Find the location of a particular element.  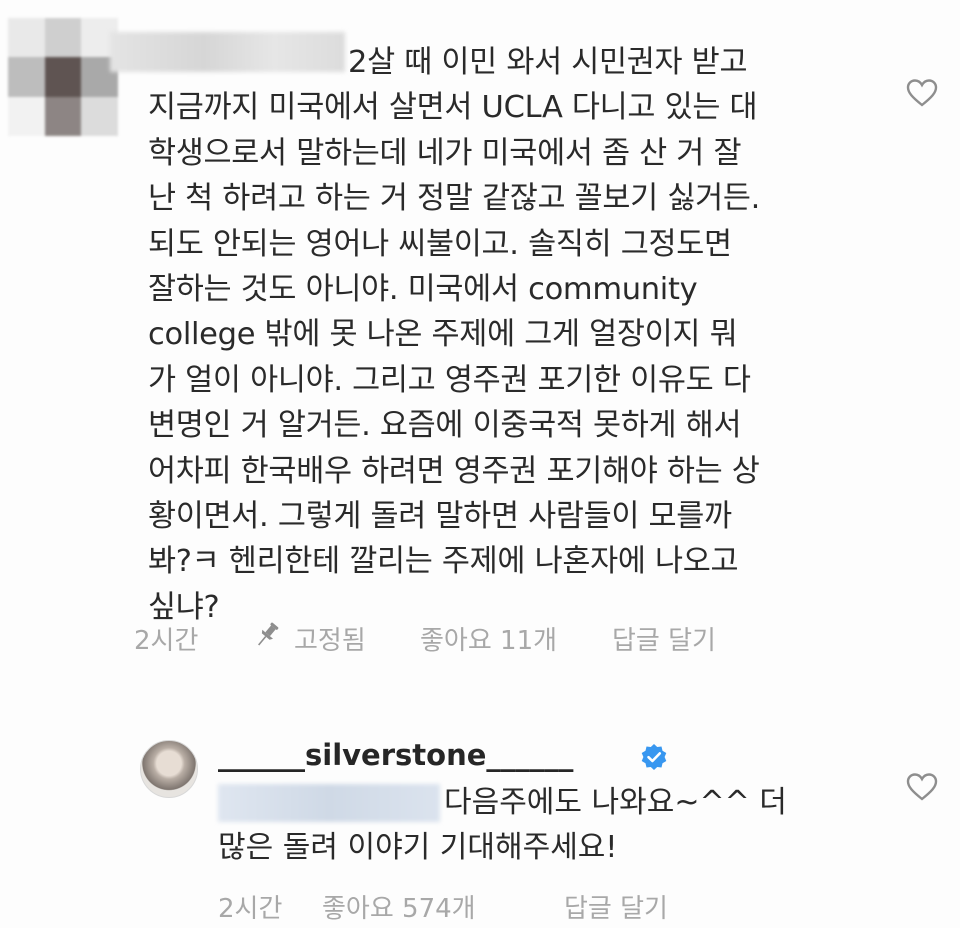

comment-line: 많은 돌려 이야기 기대해주세요! is located at coordinates (418, 847).